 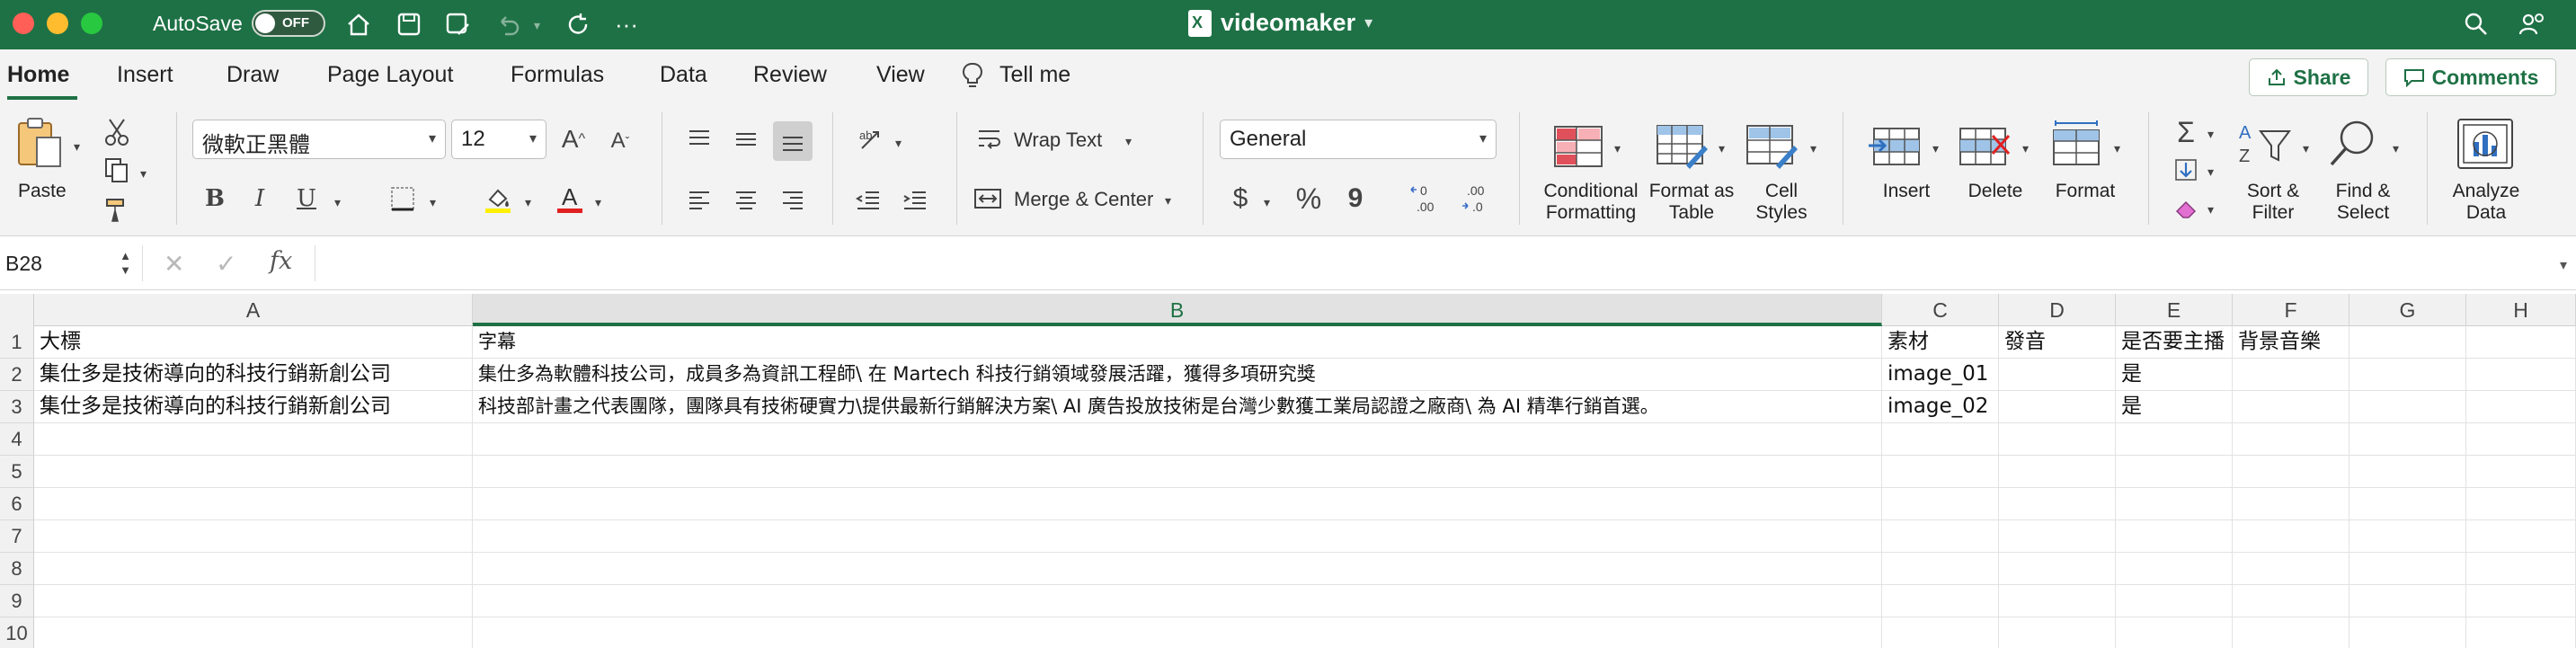 I want to click on redo-icon, so click(x=578, y=24).